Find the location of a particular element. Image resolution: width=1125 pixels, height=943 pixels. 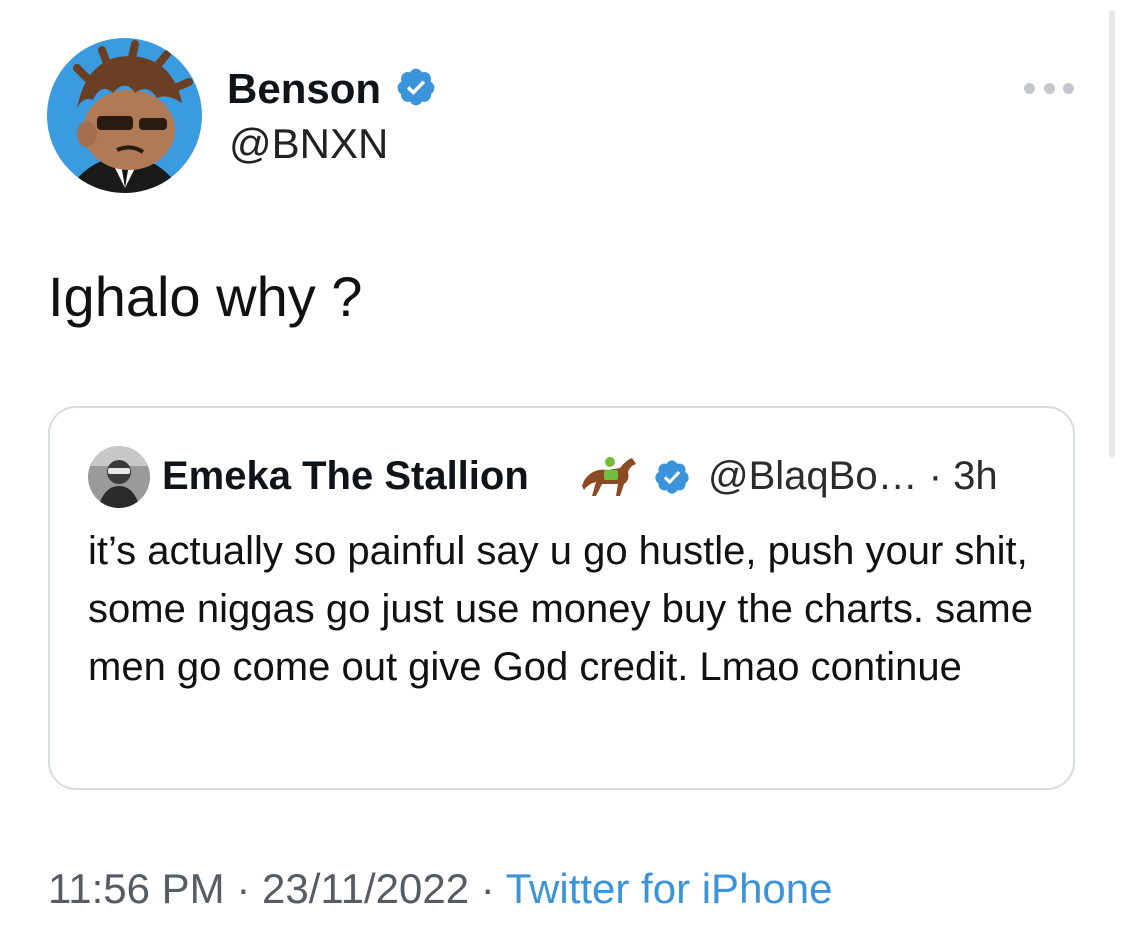

author-handle: @BNXN is located at coordinates (308, 144).